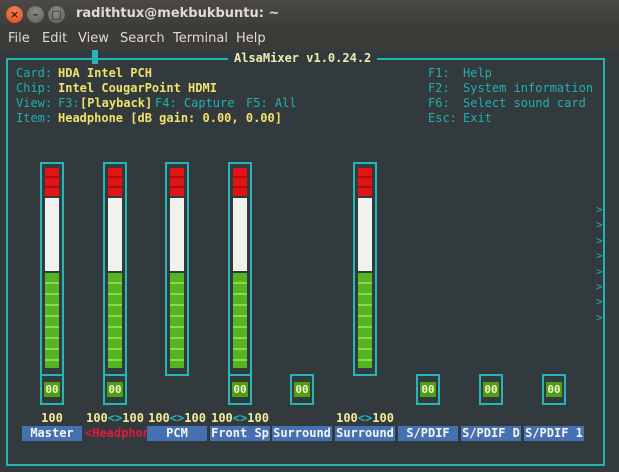 This screenshot has height=472, width=619. What do you see at coordinates (554, 433) in the screenshot?
I see `channel-label-s-pdif-1: S/PDIF 1` at bounding box center [554, 433].